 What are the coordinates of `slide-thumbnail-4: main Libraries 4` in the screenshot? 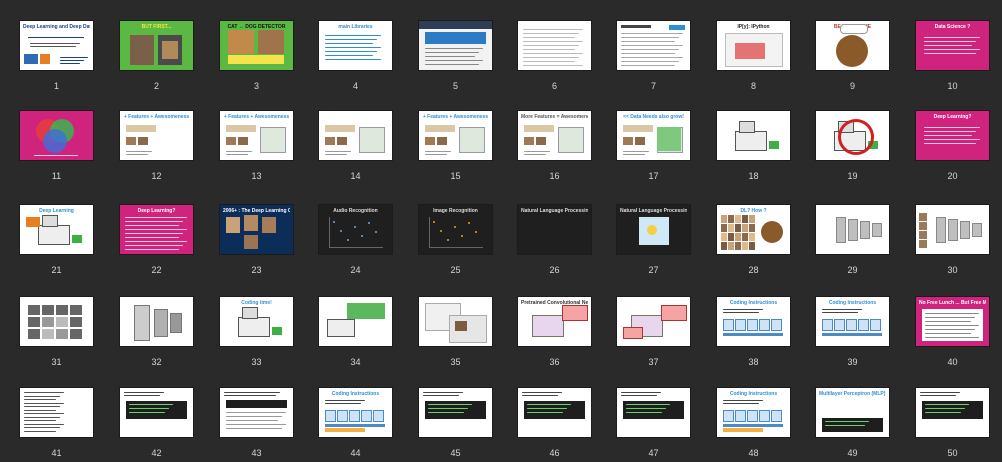 It's located at (355, 56).